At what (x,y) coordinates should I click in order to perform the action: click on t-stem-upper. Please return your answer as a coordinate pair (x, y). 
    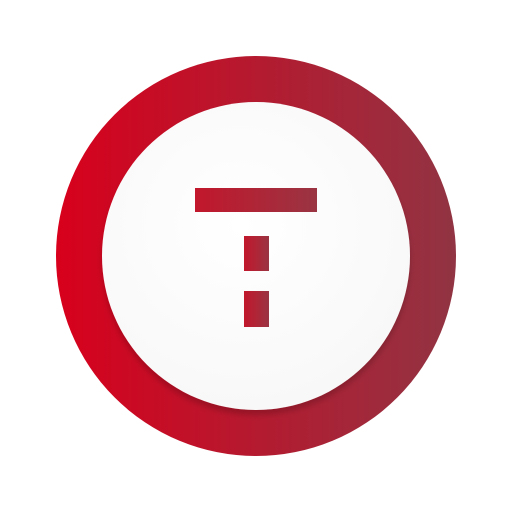
    Looking at the image, I should click on (256, 253).